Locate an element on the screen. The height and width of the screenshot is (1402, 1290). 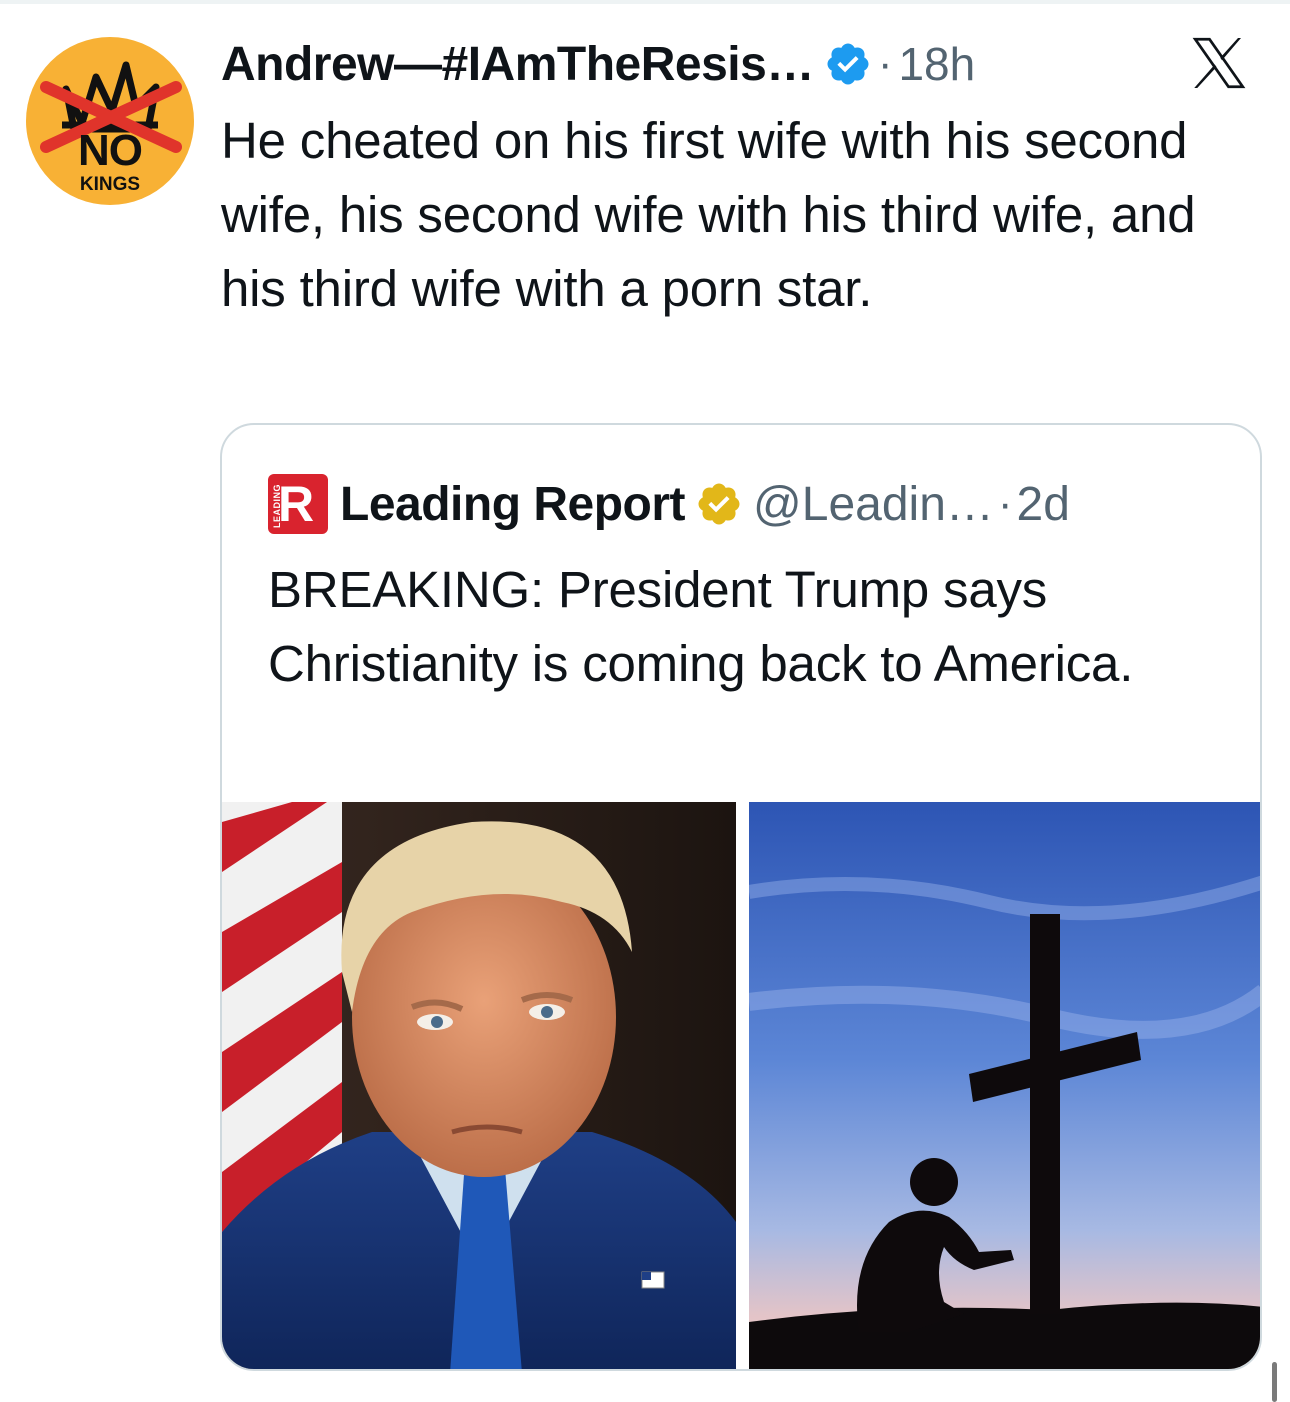
verified-badge-icon is located at coordinates (848, 64).